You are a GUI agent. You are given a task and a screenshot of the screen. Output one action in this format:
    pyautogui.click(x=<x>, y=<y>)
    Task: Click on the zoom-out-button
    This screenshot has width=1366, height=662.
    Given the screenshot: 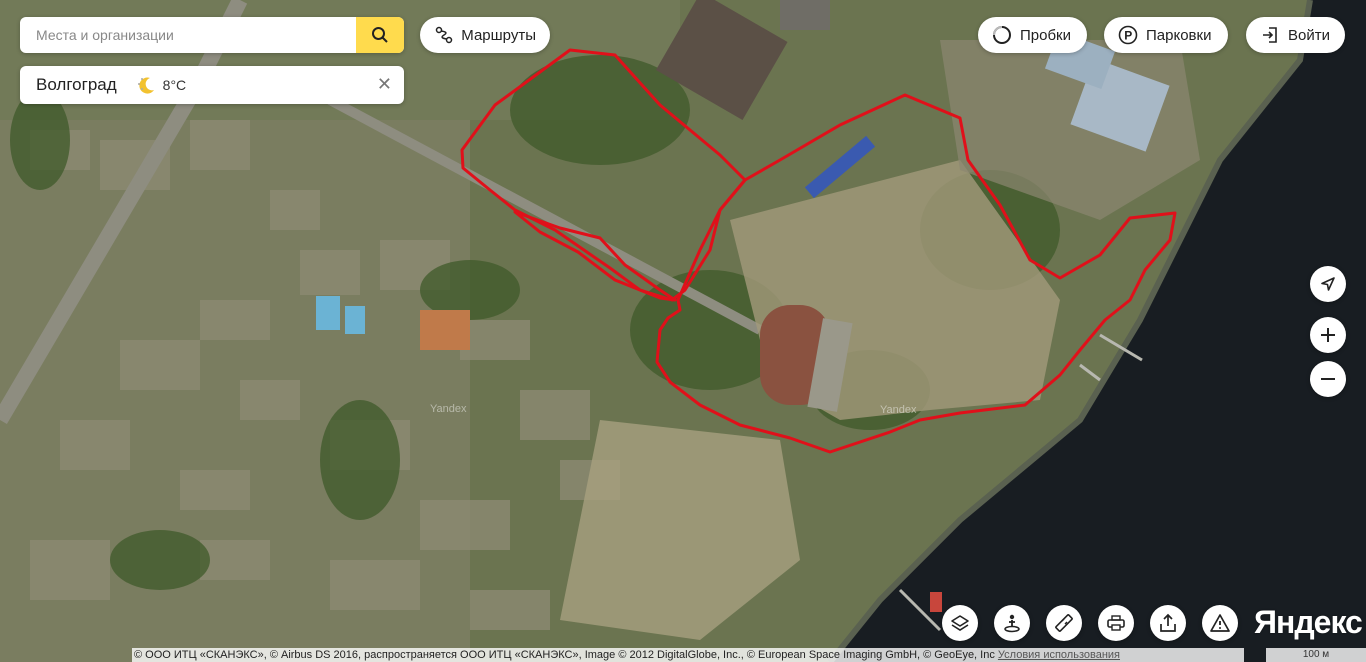 What is the action you would take?
    pyautogui.click(x=1328, y=379)
    